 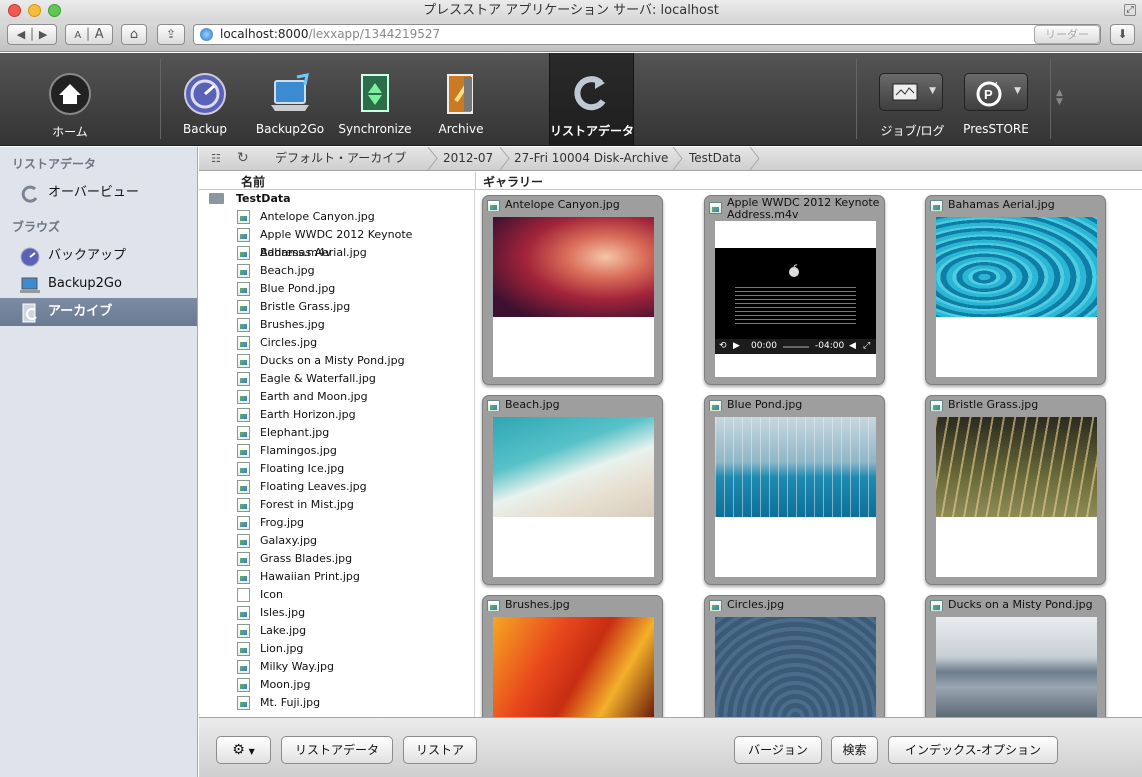 What do you see at coordinates (996, 92) in the screenshot?
I see `presstore-dropdown: P4 ▼` at bounding box center [996, 92].